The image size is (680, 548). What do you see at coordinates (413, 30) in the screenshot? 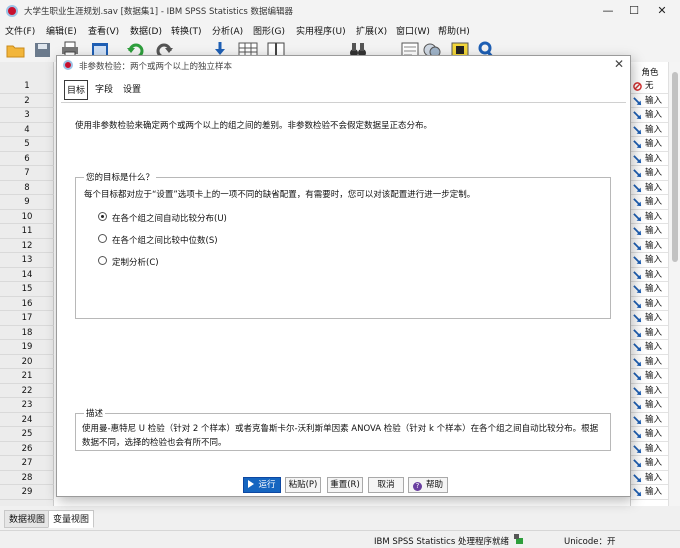
I see `menu-window: 窗口(W)` at bounding box center [413, 30].